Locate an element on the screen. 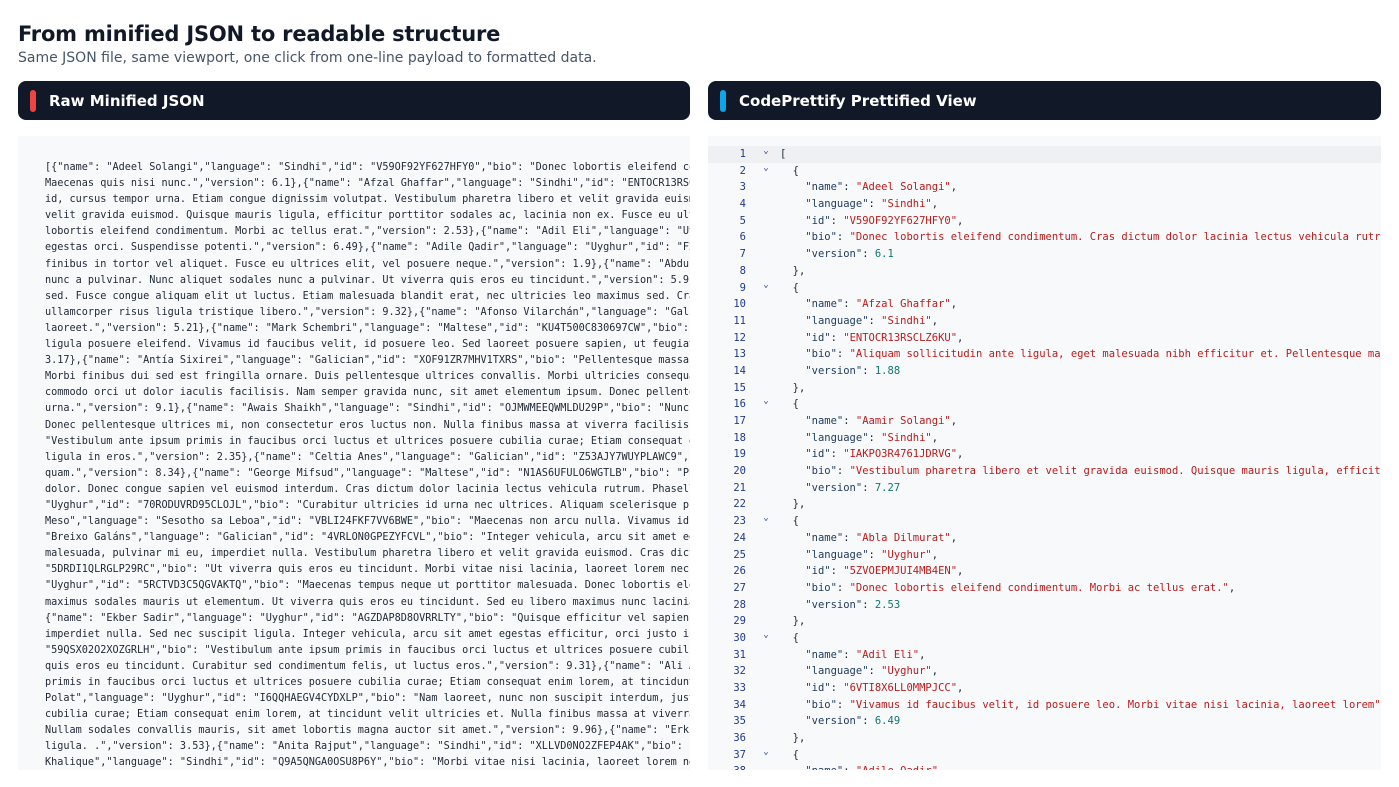  code-line: 11 "language": "Sindhi", is located at coordinates (1044, 321).